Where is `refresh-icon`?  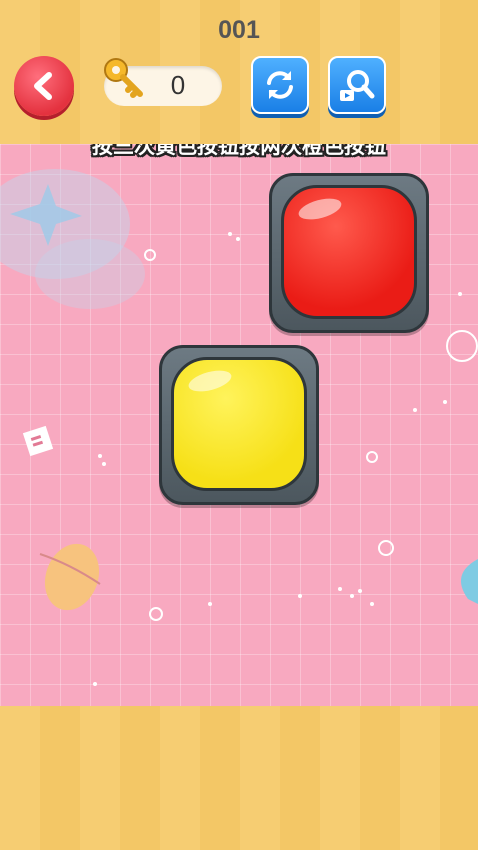 refresh-icon is located at coordinates (280, 85).